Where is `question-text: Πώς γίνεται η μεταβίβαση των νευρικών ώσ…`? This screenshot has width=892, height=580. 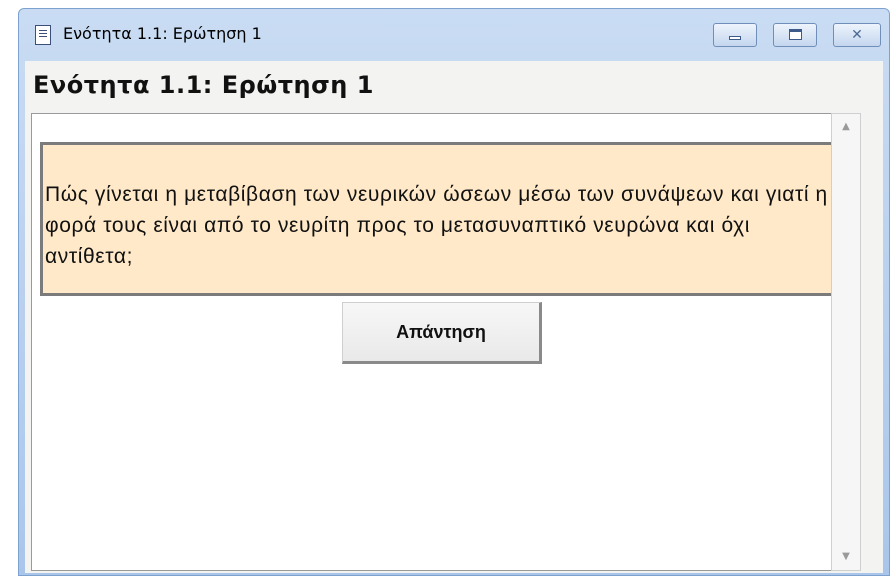 question-text: Πώς γίνεται η μεταβίβαση των νευρικών ώσ… is located at coordinates (436, 225).